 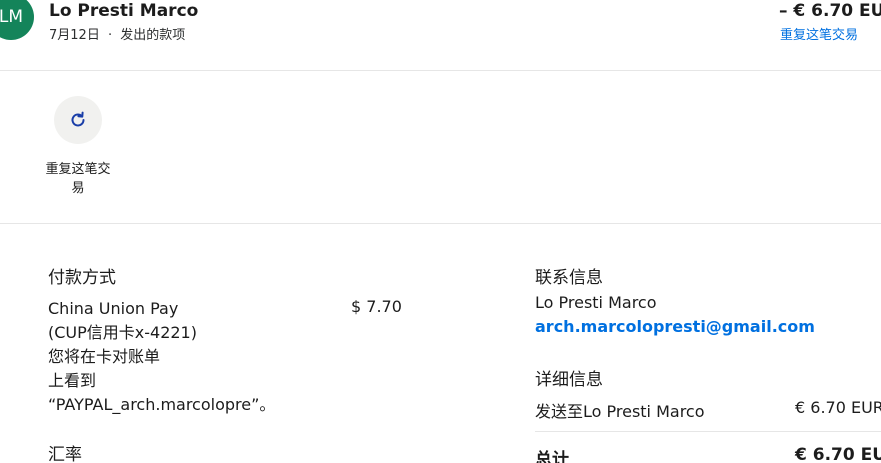 What do you see at coordinates (162, 404) in the screenshot?
I see `payment-line: “PAYPAL_arch.marcolopre”。` at bounding box center [162, 404].